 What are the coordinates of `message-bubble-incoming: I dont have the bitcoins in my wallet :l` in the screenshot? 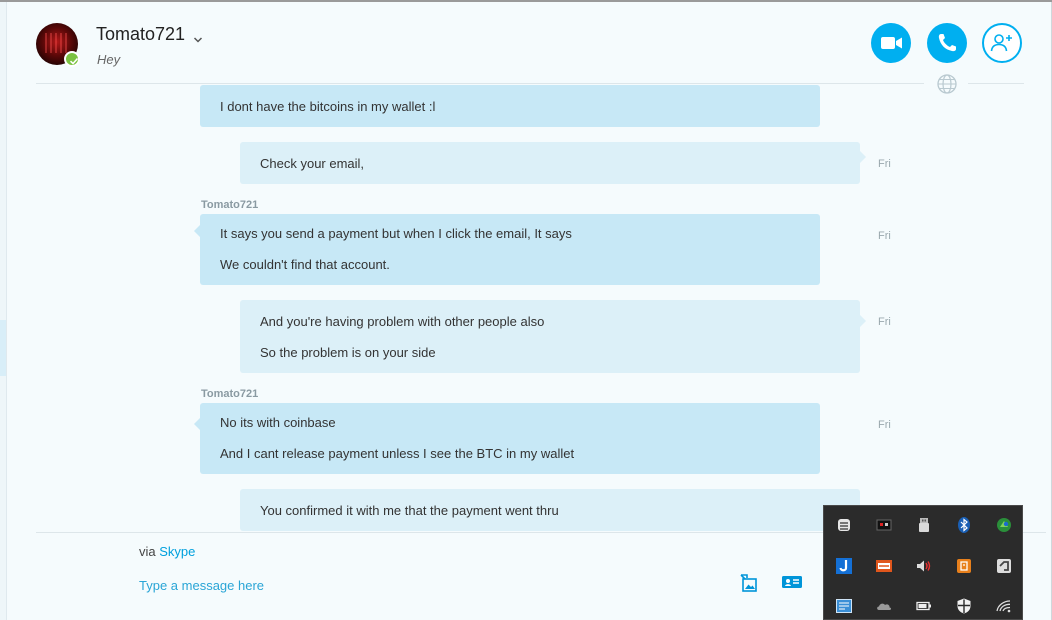 It's located at (510, 106).